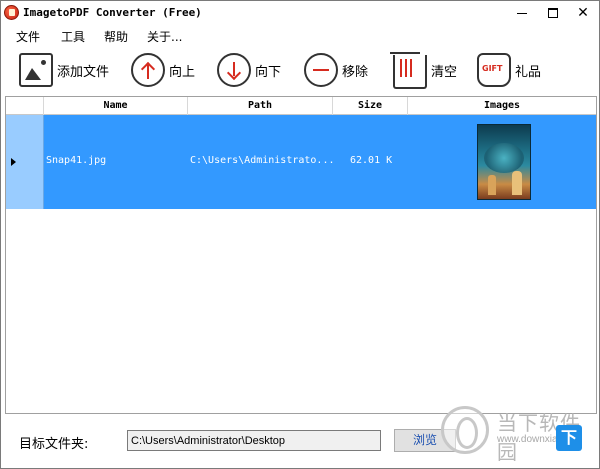  I want to click on remove-button: 移除, so click(336, 70).